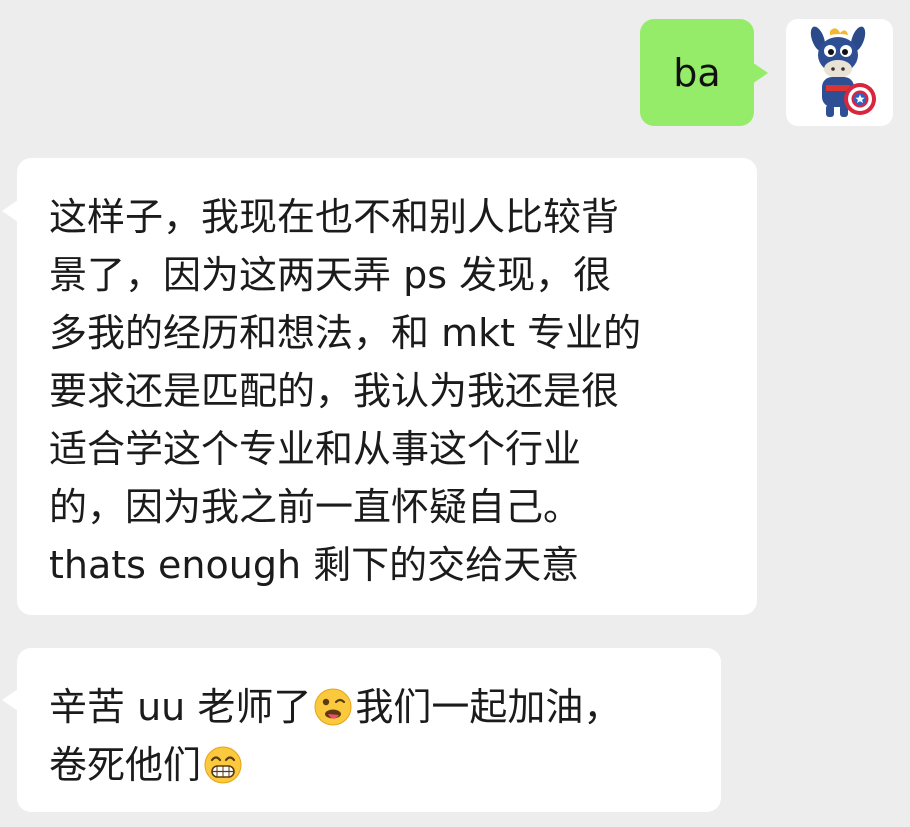 The width and height of the screenshot is (910, 827). I want to click on message-line: 适合学这个专业和从事这个行业, so click(315, 449).